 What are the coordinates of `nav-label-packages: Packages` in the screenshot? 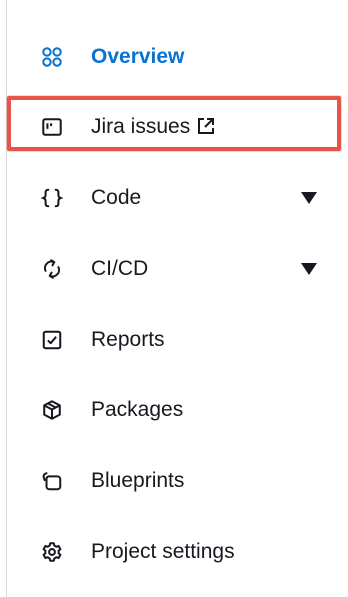 It's located at (137, 409).